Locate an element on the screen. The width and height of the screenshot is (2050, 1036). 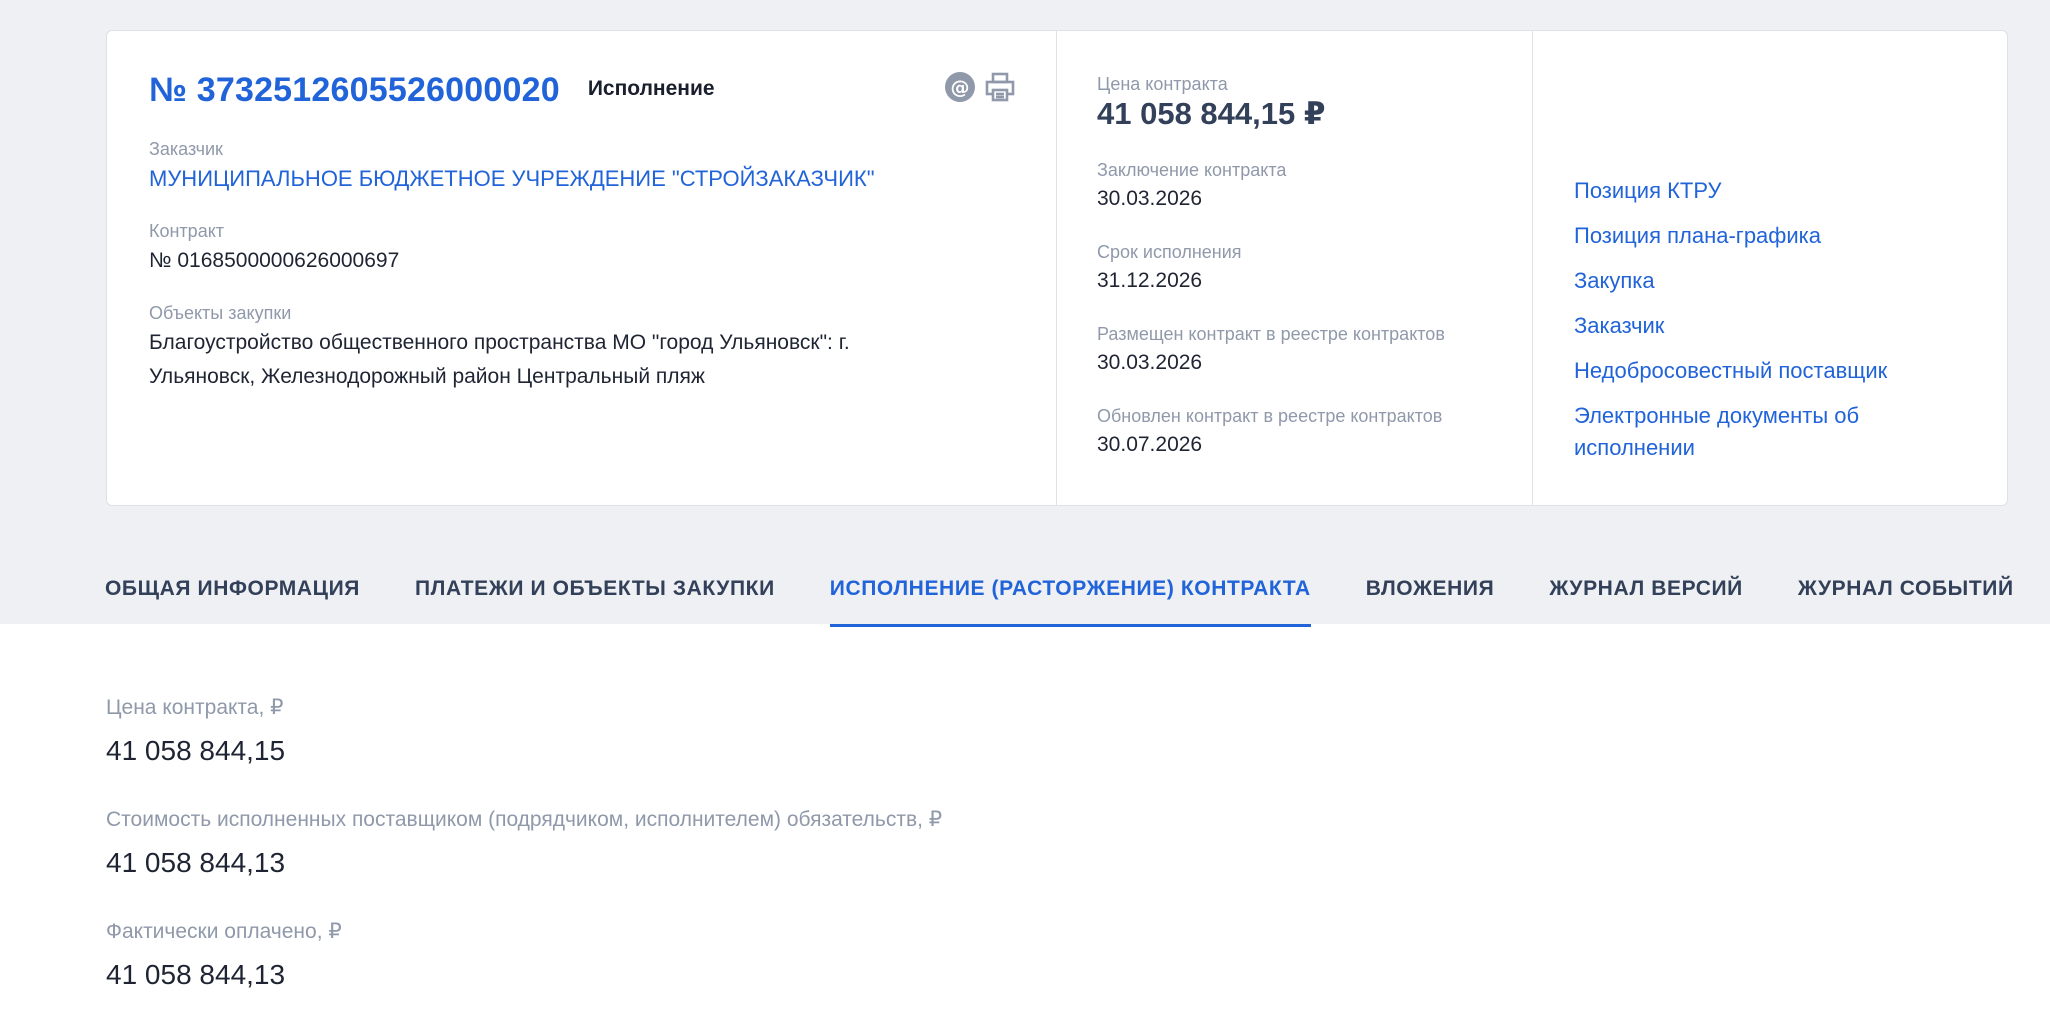
contract-label: Контракт is located at coordinates (187, 231).